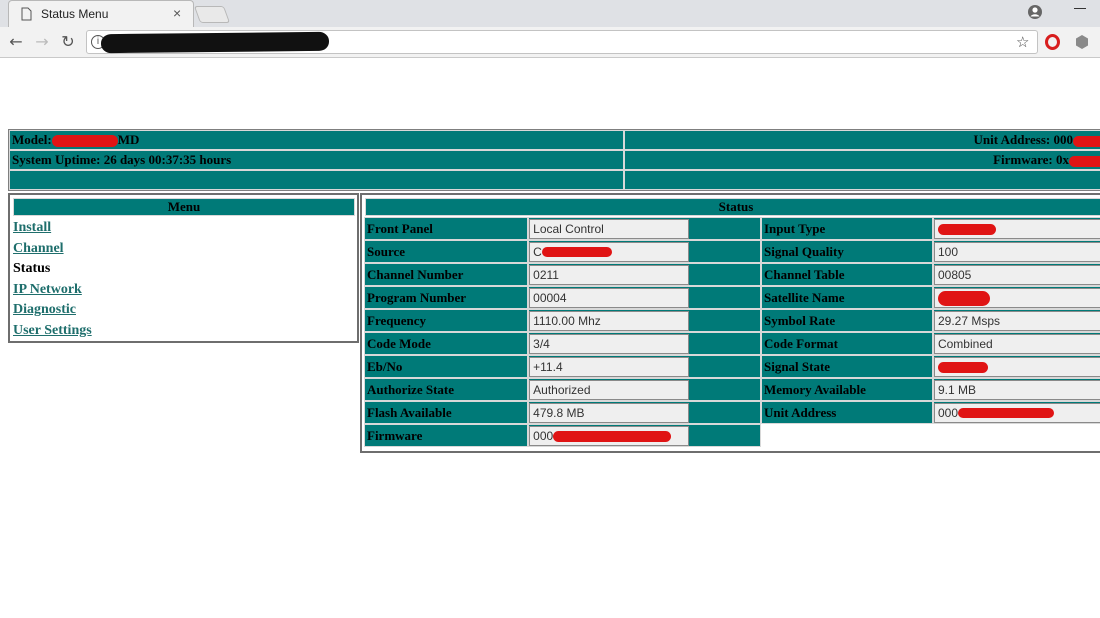  Describe the element at coordinates (732, 343) in the screenshot. I see `table-row: Code Mode 3/4 Code Format Combined` at that location.